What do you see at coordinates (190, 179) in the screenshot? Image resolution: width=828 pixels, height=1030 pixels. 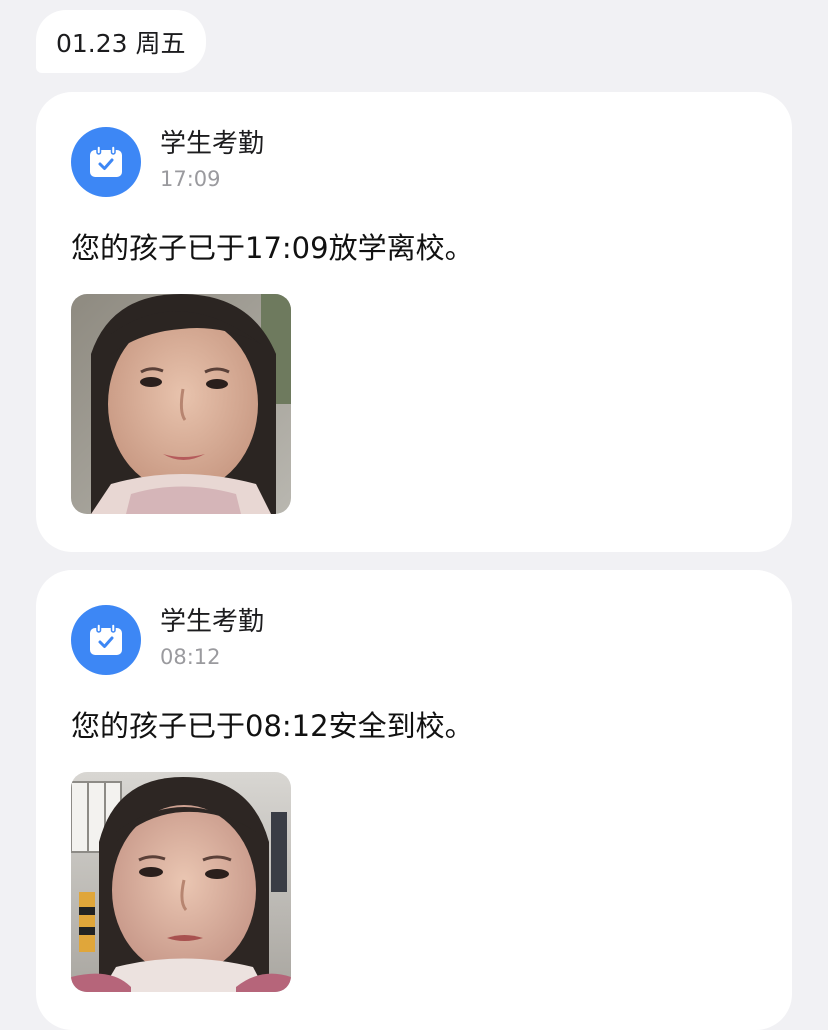 I see `record-time: 17:09` at bounding box center [190, 179].